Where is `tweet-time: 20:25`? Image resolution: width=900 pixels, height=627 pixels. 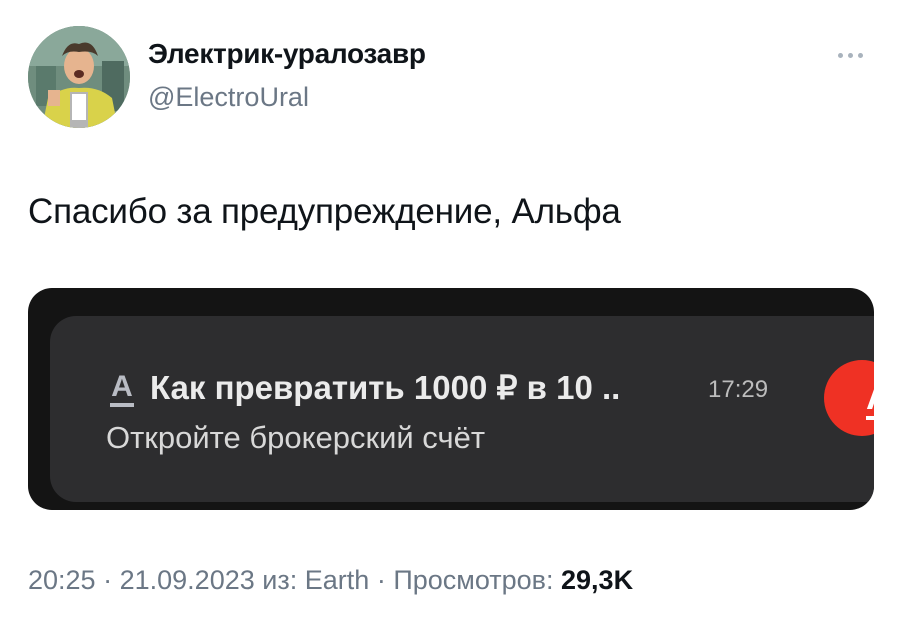 tweet-time: 20:25 is located at coordinates (62, 580).